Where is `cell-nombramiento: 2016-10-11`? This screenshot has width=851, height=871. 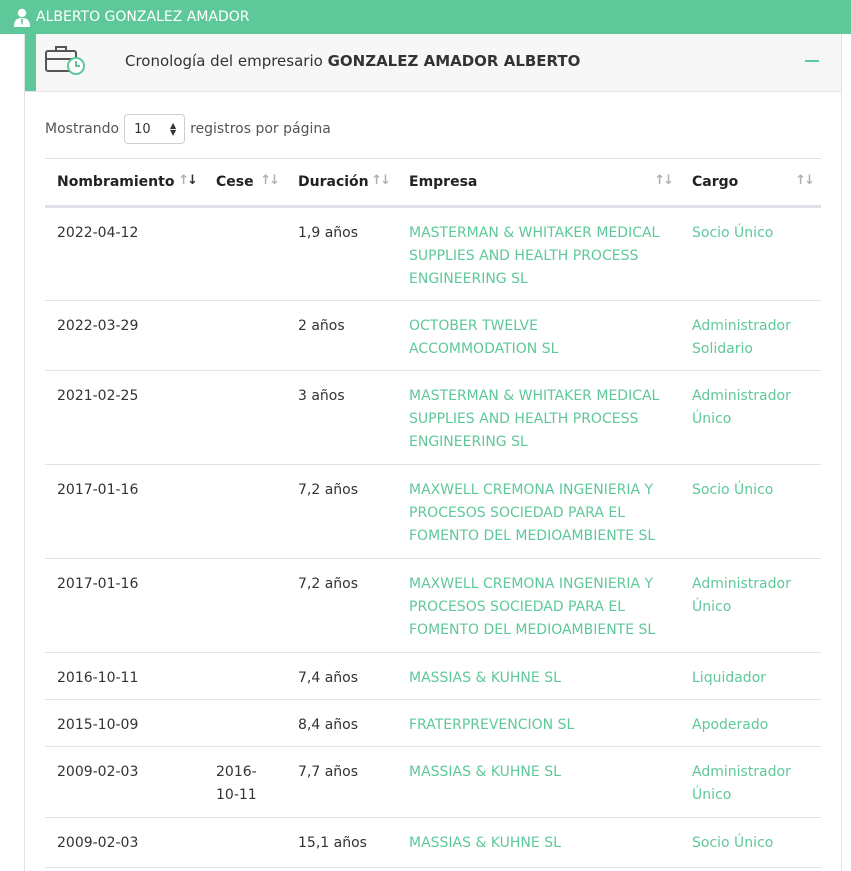
cell-nombramiento: 2016-10-11 is located at coordinates (124, 676).